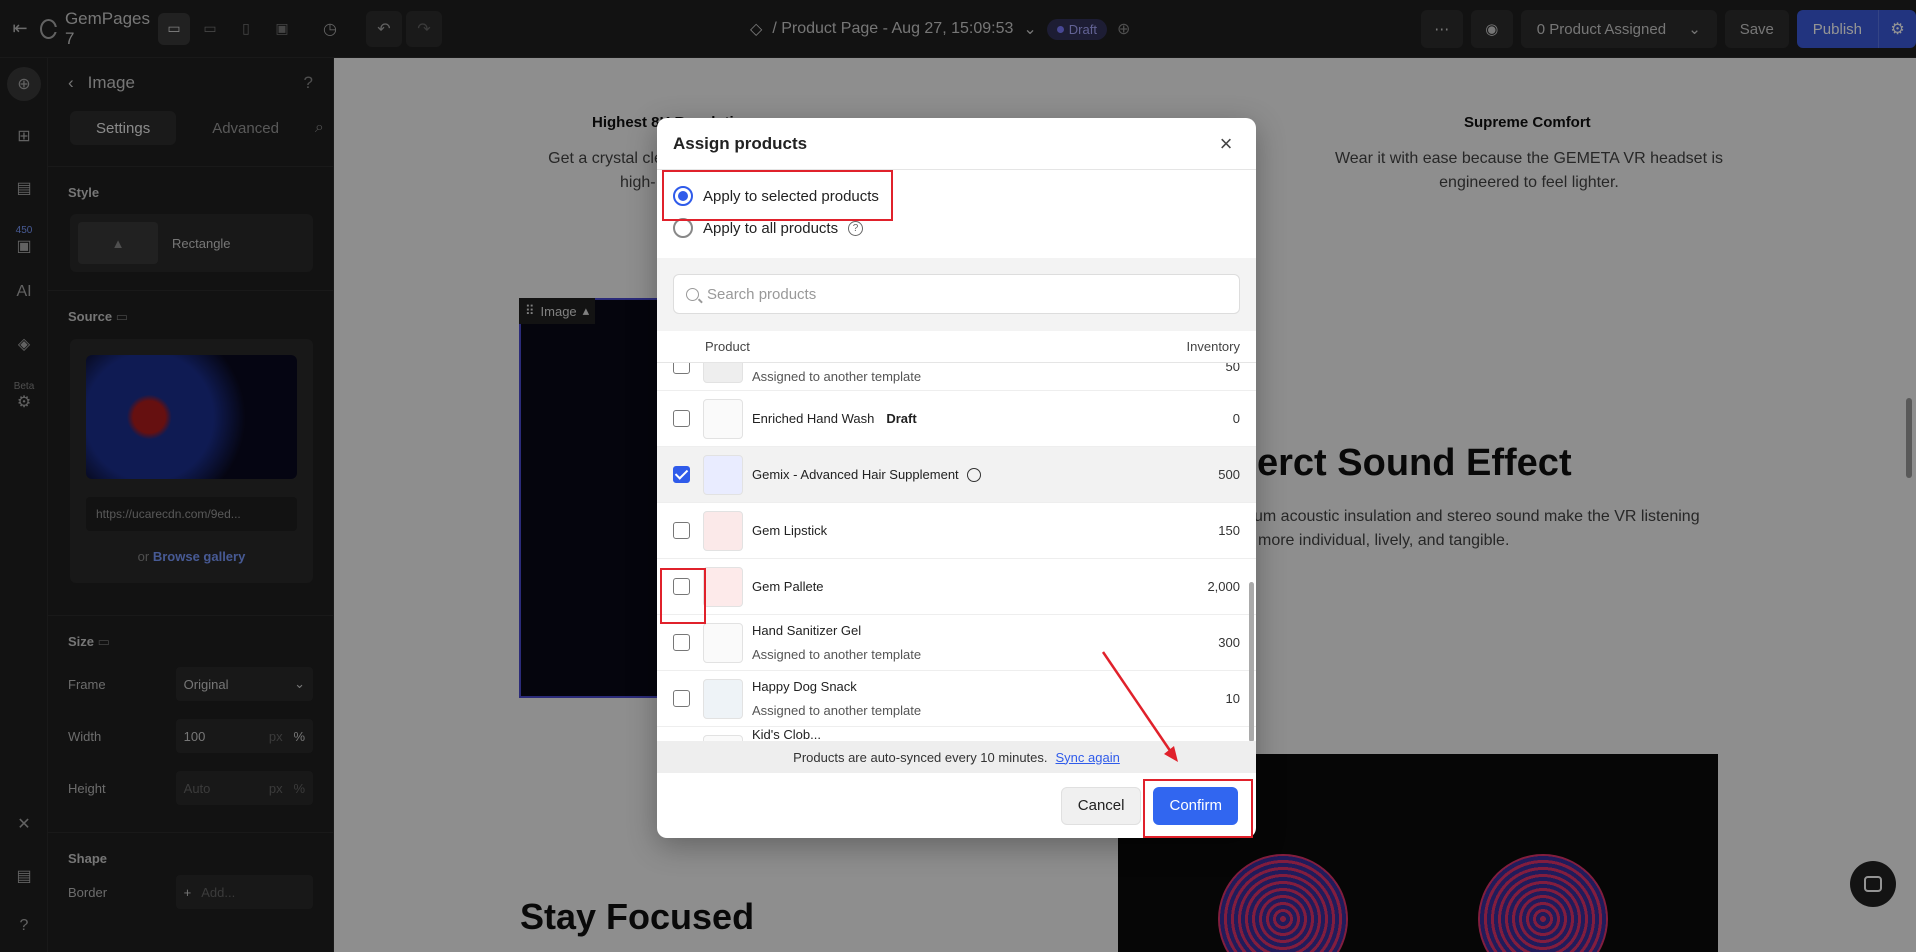 Image resolution: width=1916 pixels, height=952 pixels. Describe the element at coordinates (727, 346) in the screenshot. I see `col-product: Product` at that location.